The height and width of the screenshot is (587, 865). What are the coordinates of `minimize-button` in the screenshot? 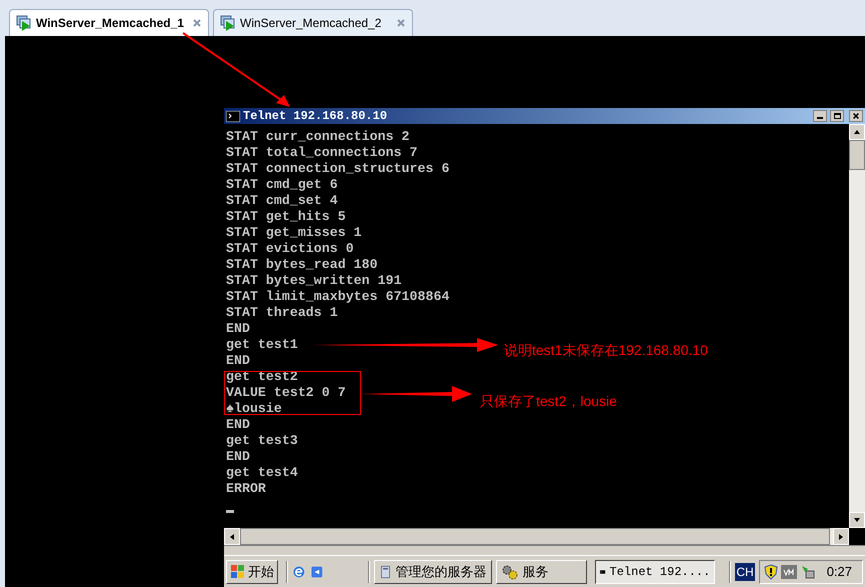 It's located at (820, 116).